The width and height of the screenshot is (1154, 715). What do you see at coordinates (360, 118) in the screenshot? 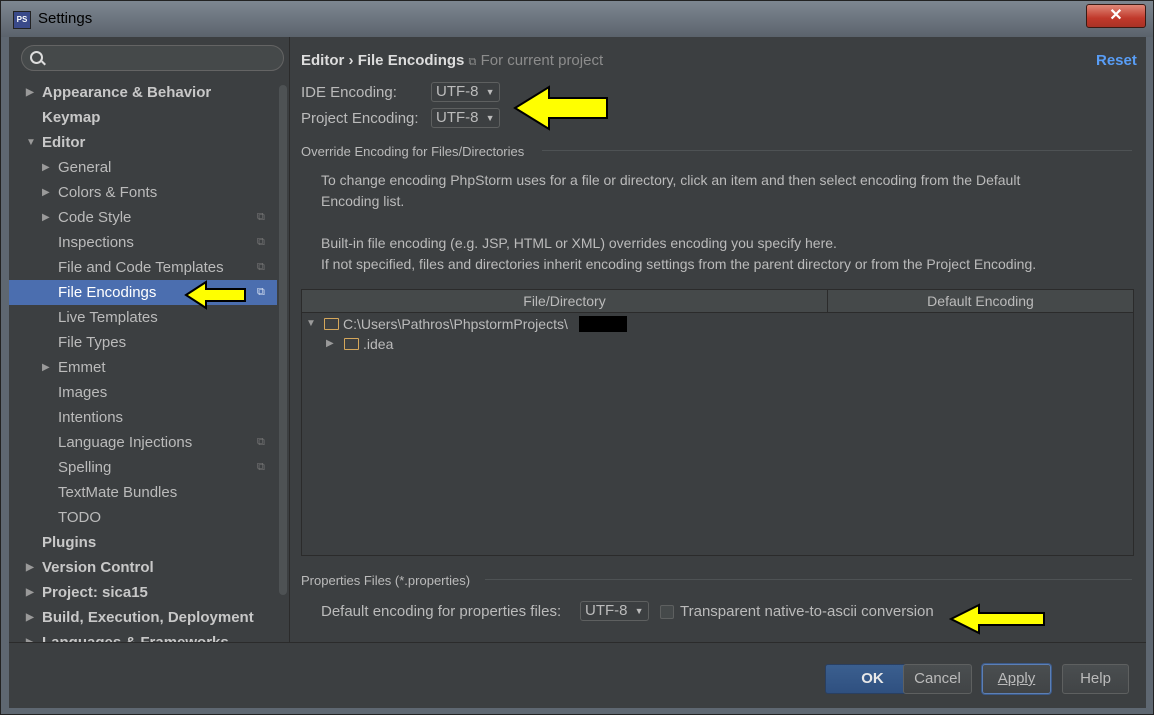
I see `project-encoding-label: Project Encoding:` at bounding box center [360, 118].